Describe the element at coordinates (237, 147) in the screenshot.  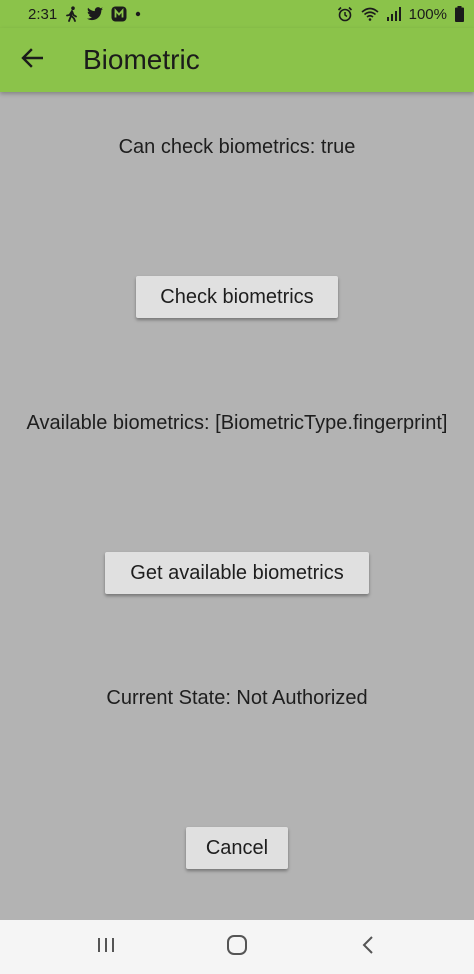
I see `can-check-biometrics-text: Can check biometrics: true` at that location.